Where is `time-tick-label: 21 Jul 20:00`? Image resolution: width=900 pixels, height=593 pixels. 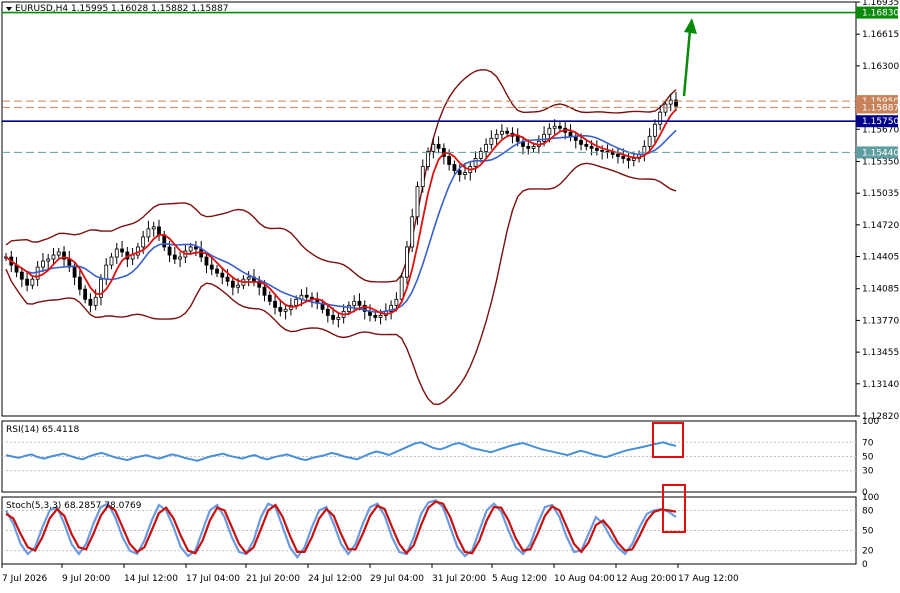
time-tick-label: 21 Jul 20:00 is located at coordinates (273, 579).